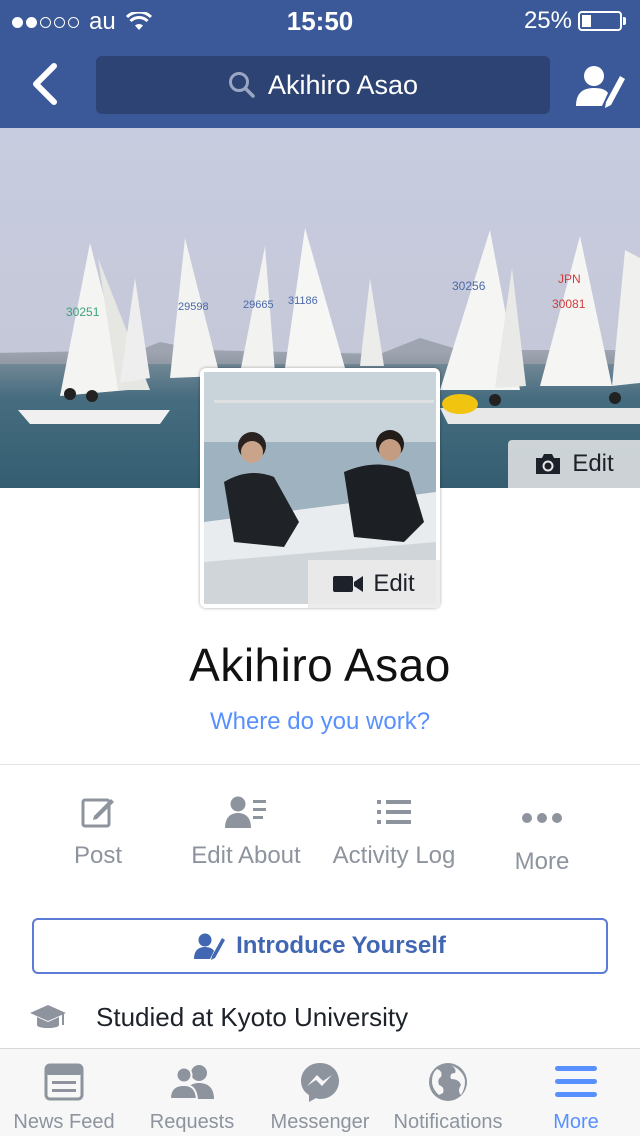 This screenshot has height=1136, width=640. Describe the element at coordinates (191, 1082) in the screenshot. I see `friend-requests-icon` at that location.